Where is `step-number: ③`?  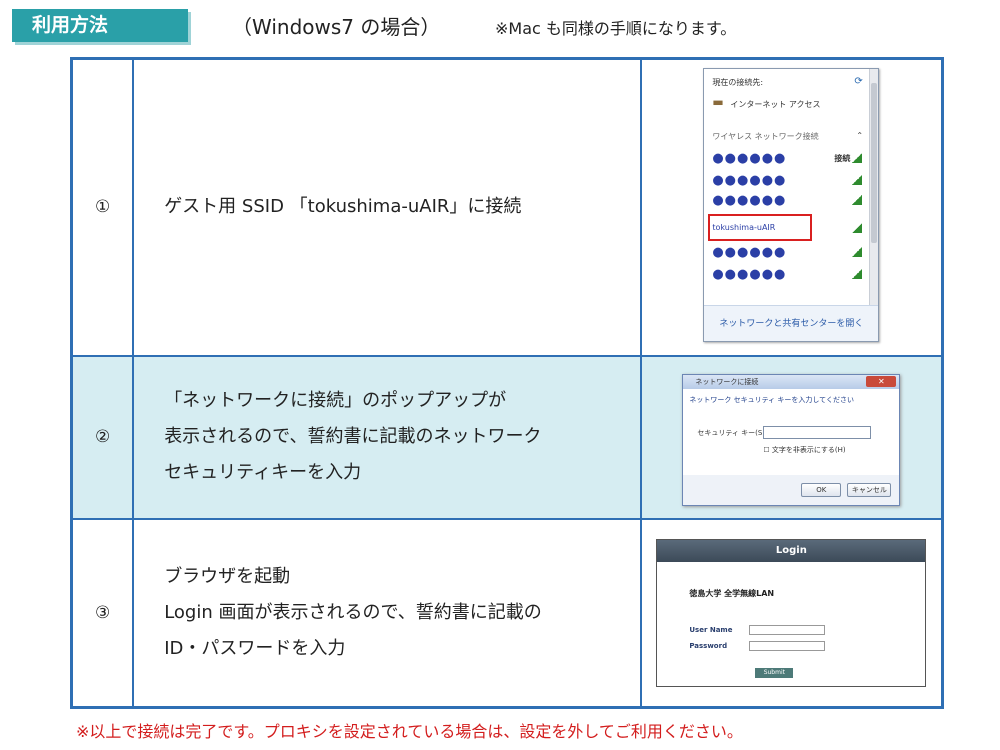
step-number: ③ is located at coordinates (102, 613).